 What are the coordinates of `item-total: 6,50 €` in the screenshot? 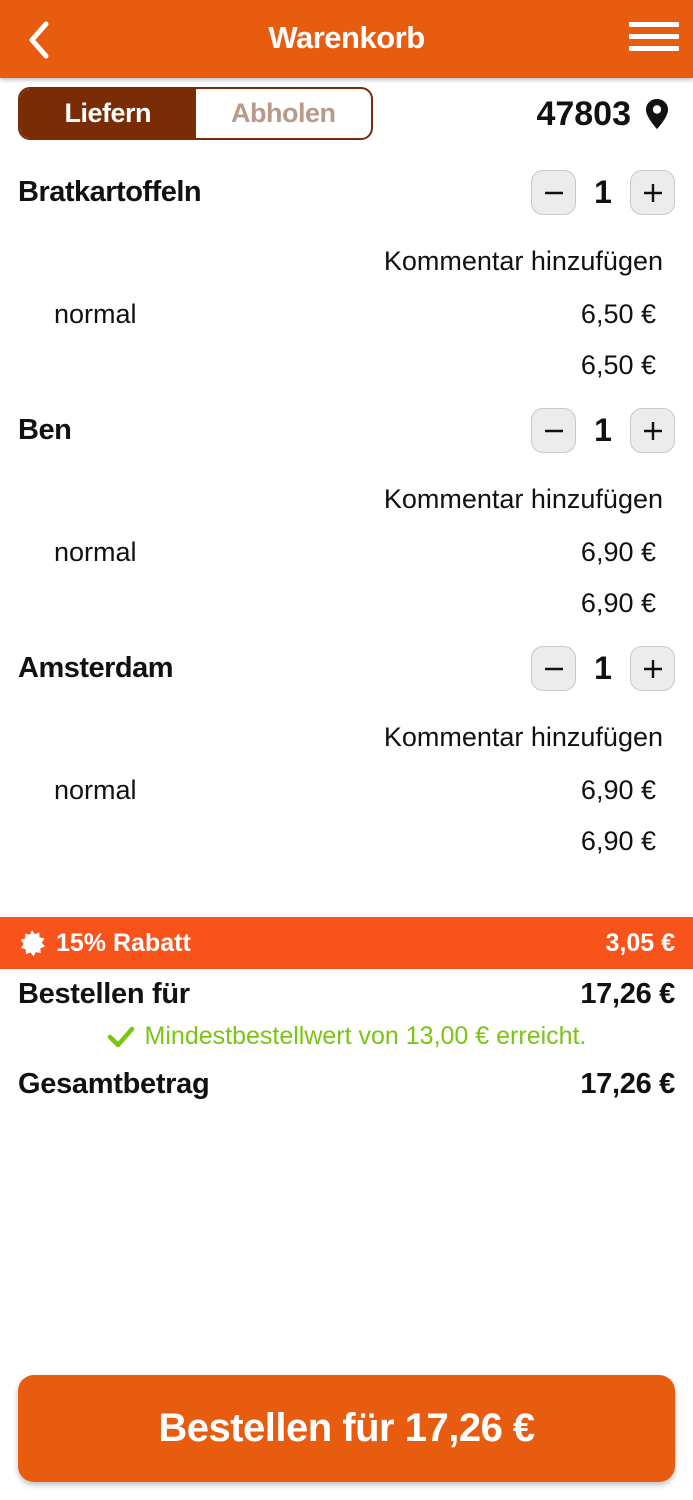 It's located at (618, 365).